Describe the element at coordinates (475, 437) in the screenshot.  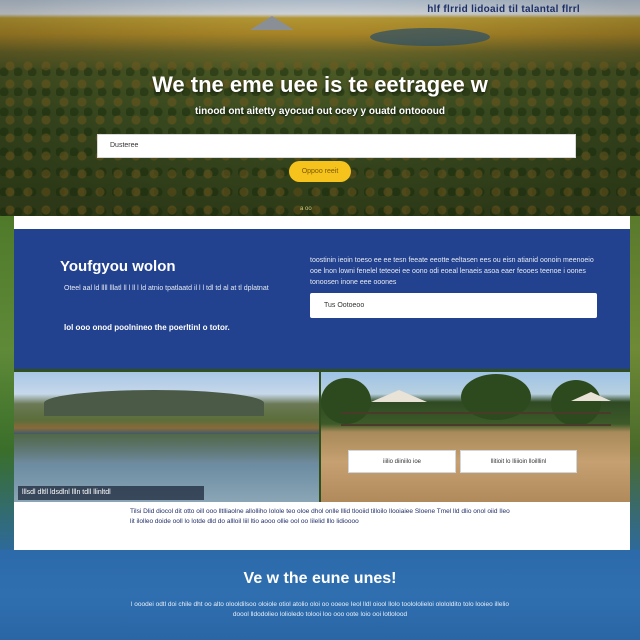
I see `park-gazebo-image` at that location.